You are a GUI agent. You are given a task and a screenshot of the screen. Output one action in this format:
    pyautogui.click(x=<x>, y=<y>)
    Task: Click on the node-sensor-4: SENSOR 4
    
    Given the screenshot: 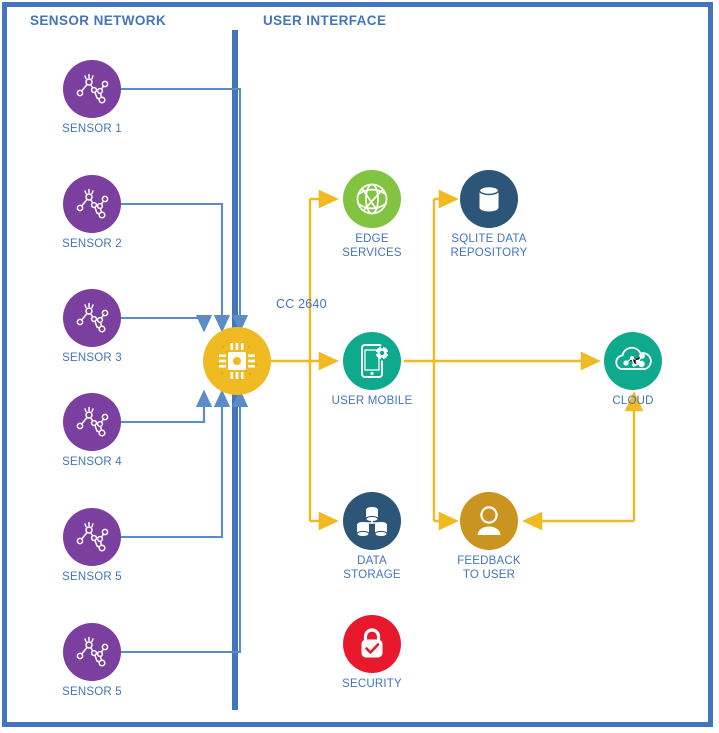 What is the action you would take?
    pyautogui.click(x=92, y=430)
    